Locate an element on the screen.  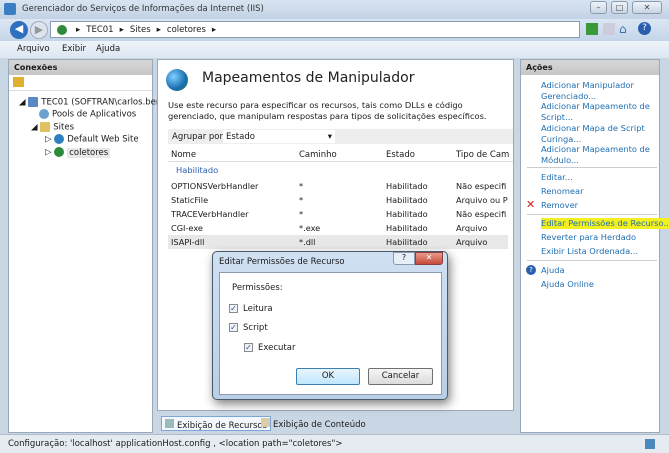
stop-icon is located at coordinates (609, 29).